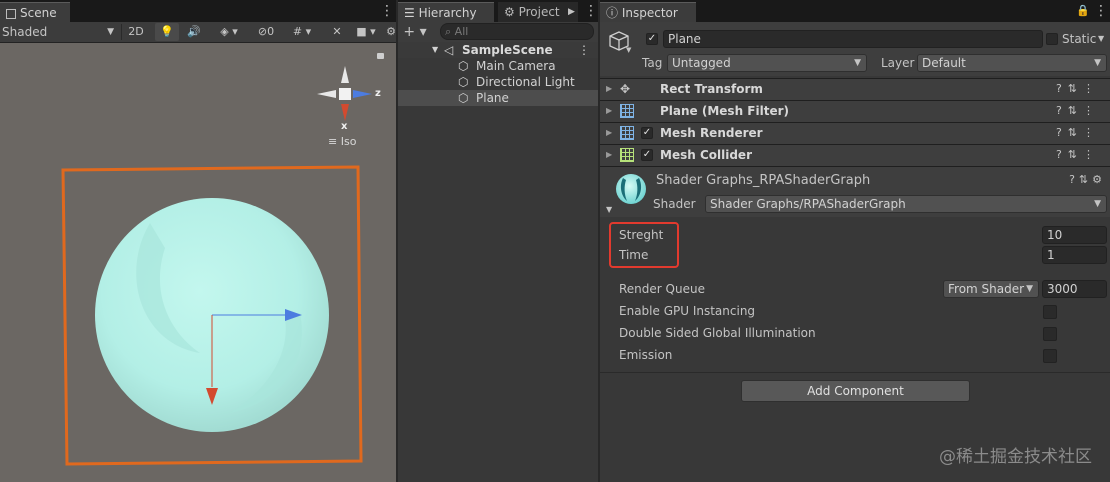 Image resolution: width=1110 pixels, height=482 pixels. What do you see at coordinates (855, 155) in the screenshot?
I see `component-mesh-collider: ▶ ✓ Mesh Collider ?⇅⋮` at bounding box center [855, 155].